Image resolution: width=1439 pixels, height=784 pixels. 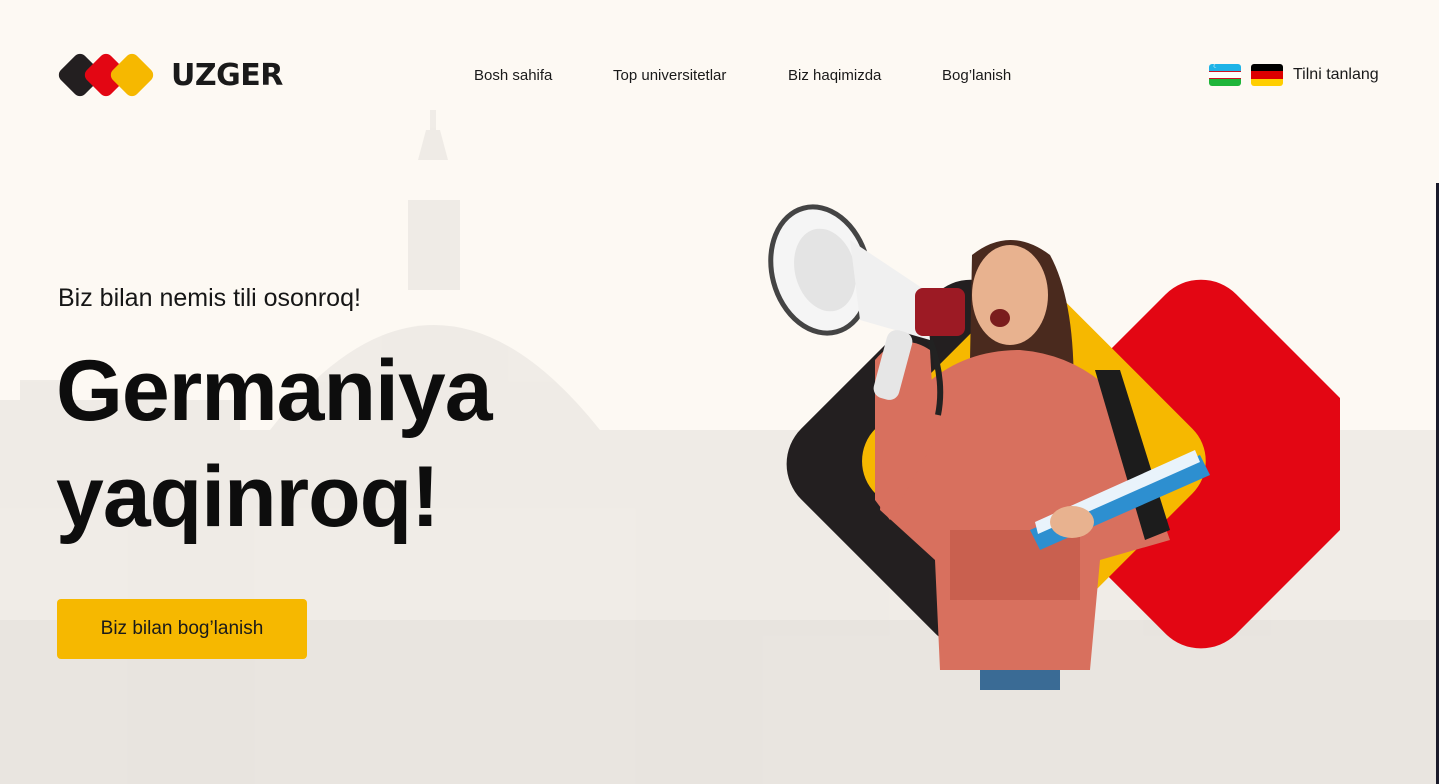 What do you see at coordinates (274, 444) in the screenshot?
I see `hero-title: Germaniya yaqinroq!` at bounding box center [274, 444].